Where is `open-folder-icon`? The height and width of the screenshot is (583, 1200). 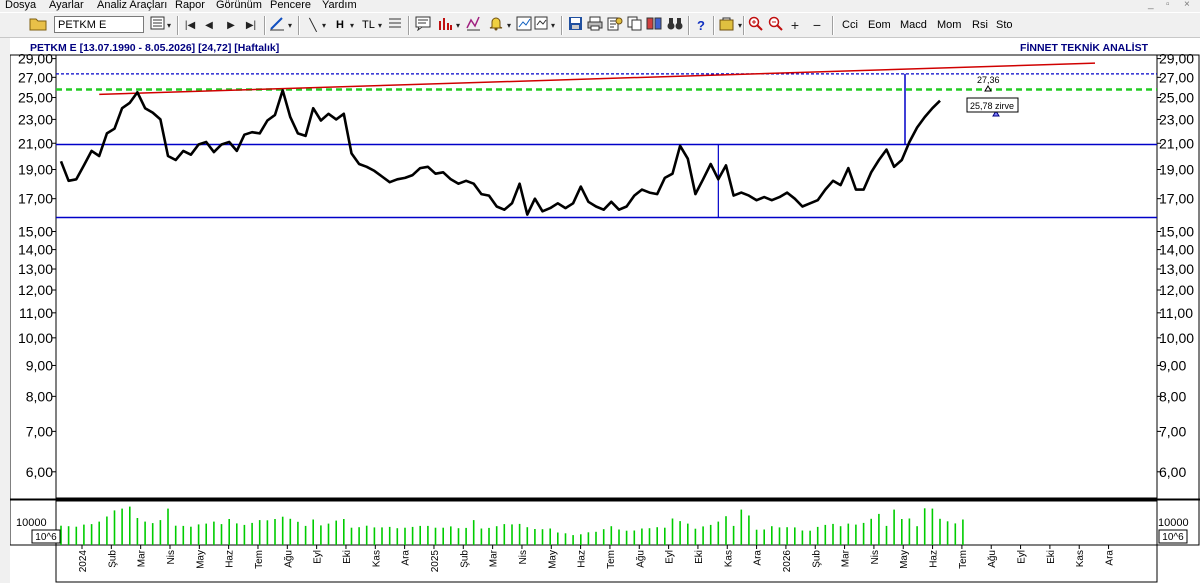 open-folder-icon is located at coordinates (38, 25).